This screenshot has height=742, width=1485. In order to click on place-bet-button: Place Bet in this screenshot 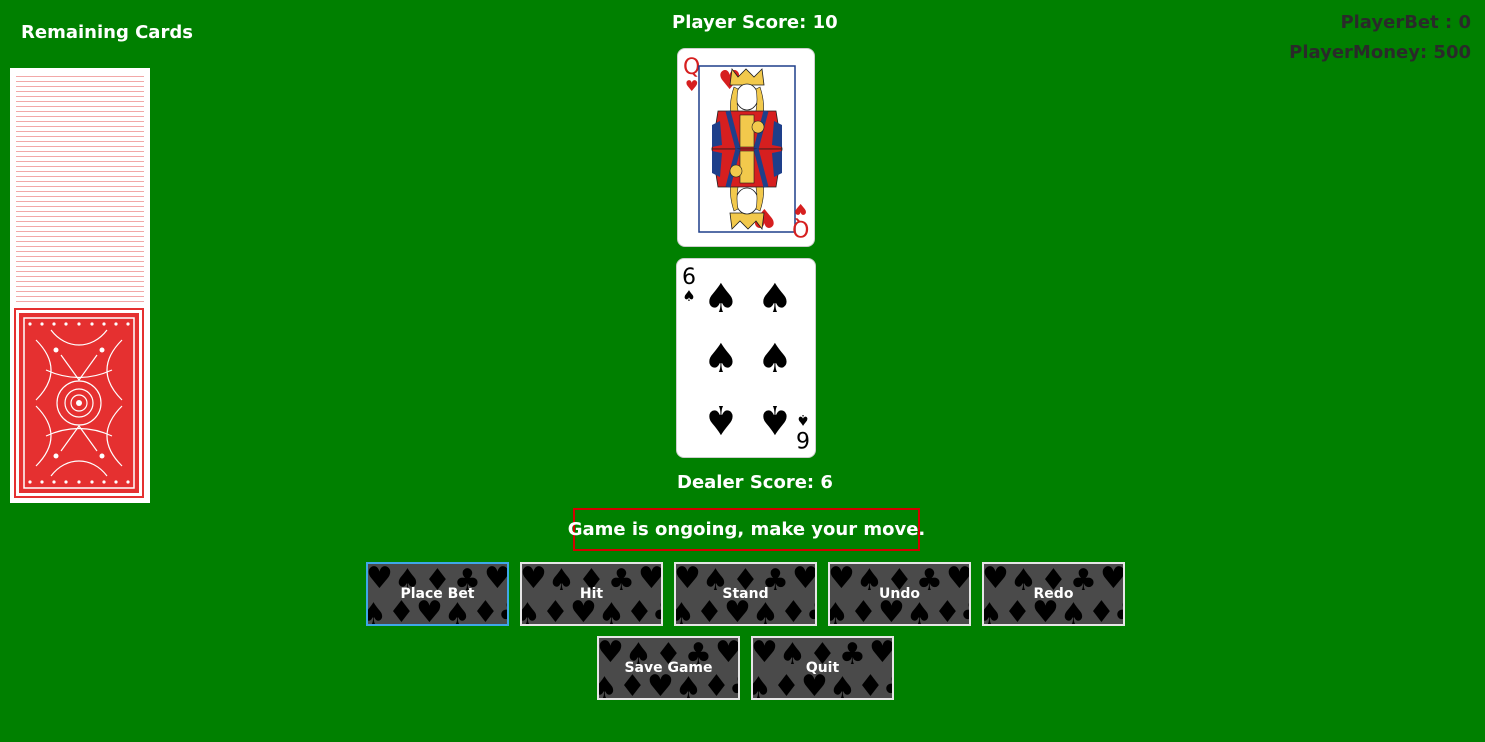, I will do `click(437, 594)`.